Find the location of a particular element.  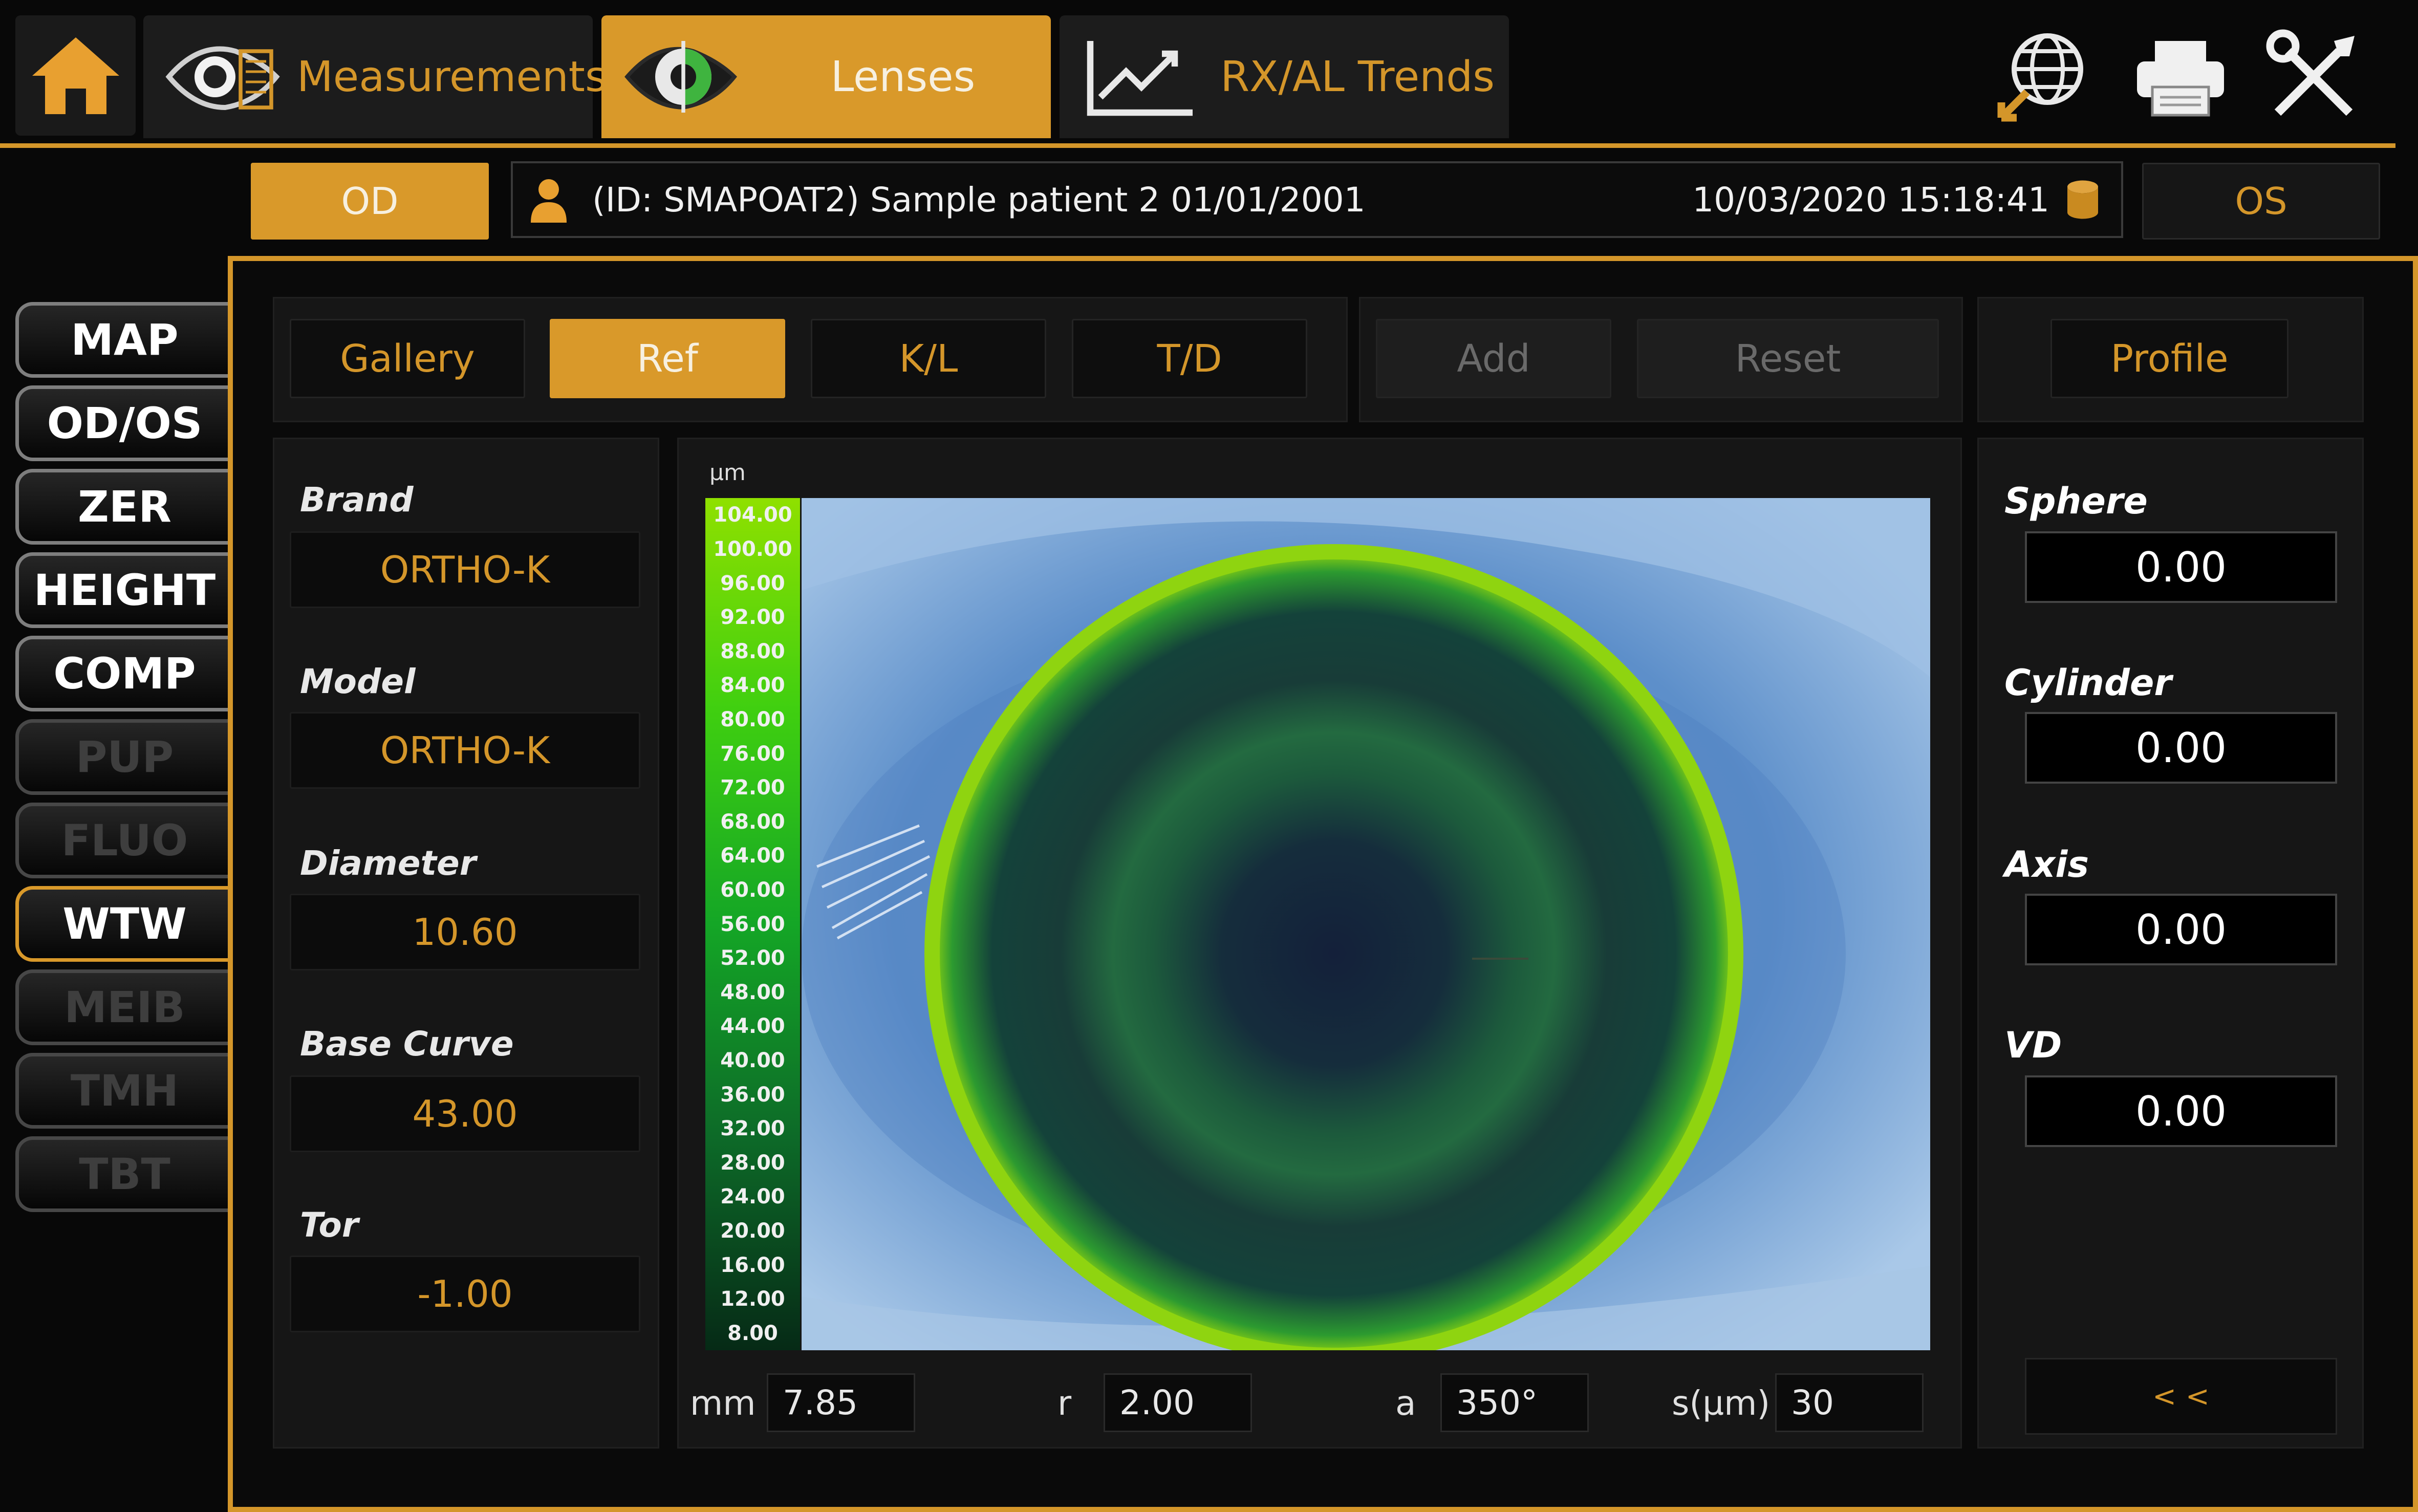

base-curve-label: Base Curve is located at coordinates (407, 1044).